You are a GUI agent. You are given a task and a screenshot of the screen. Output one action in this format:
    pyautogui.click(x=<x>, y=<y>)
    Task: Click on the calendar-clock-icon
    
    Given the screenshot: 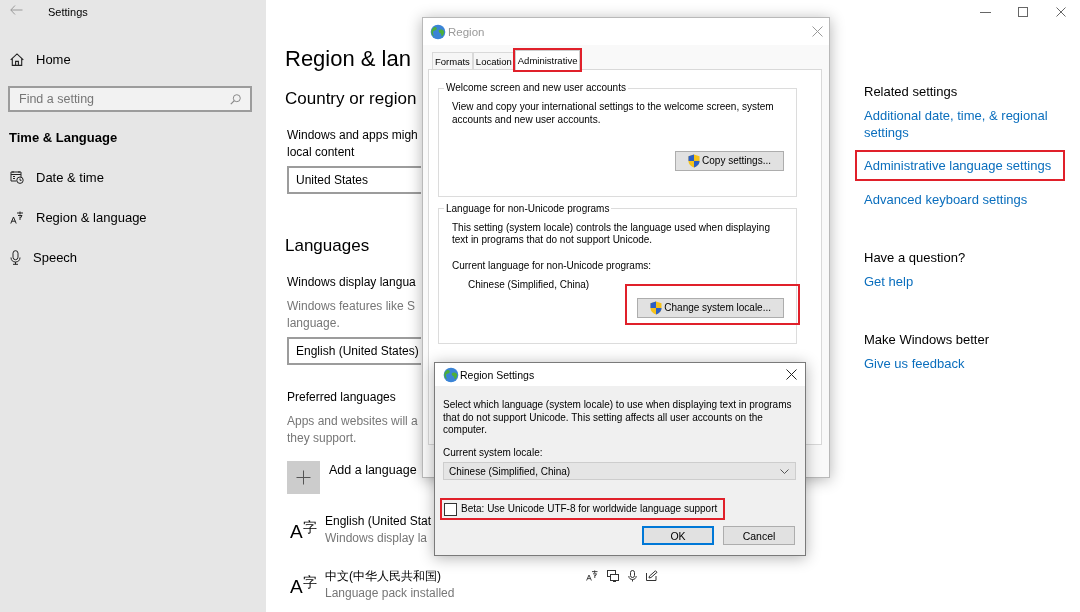 What is the action you would take?
    pyautogui.click(x=17, y=177)
    